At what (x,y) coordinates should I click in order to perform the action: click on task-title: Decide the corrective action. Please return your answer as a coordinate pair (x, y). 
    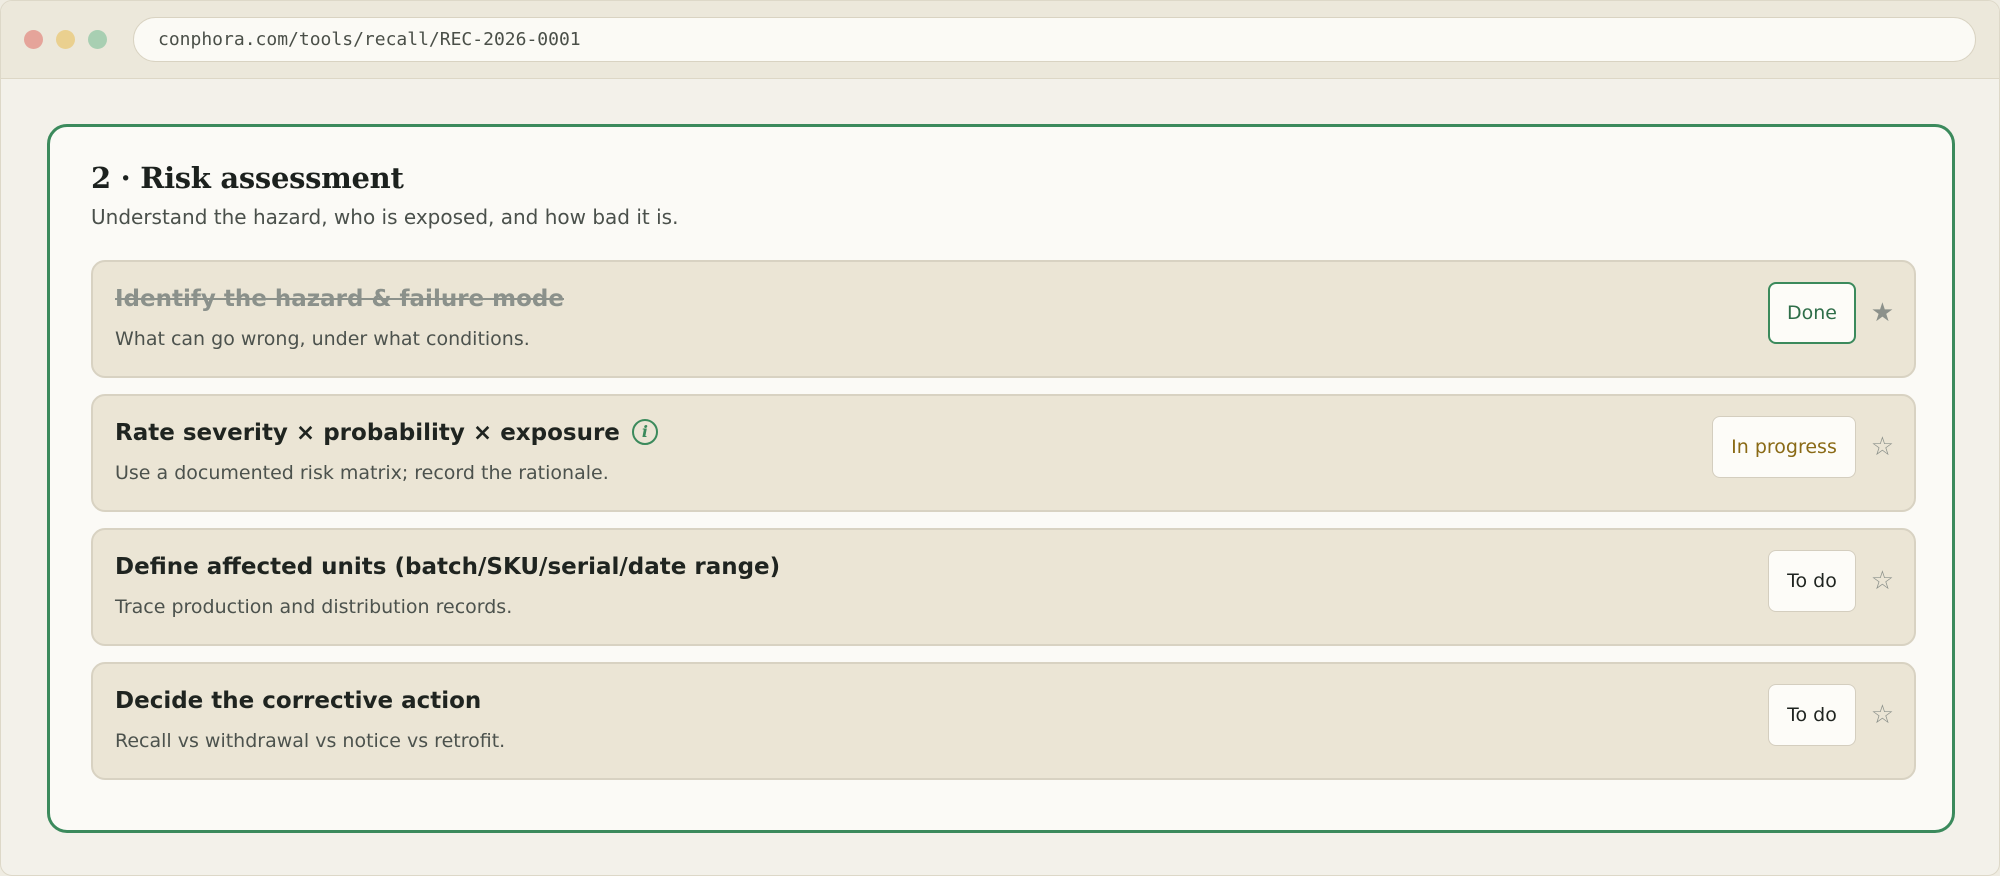
    Looking at the image, I should click on (298, 701).